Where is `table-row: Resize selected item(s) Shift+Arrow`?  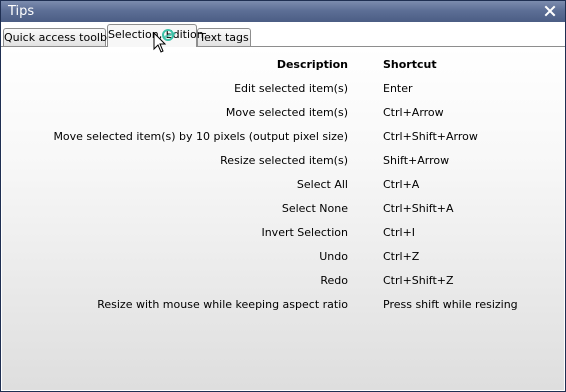
table-row: Resize selected item(s) Shift+Arrow is located at coordinates (283, 161).